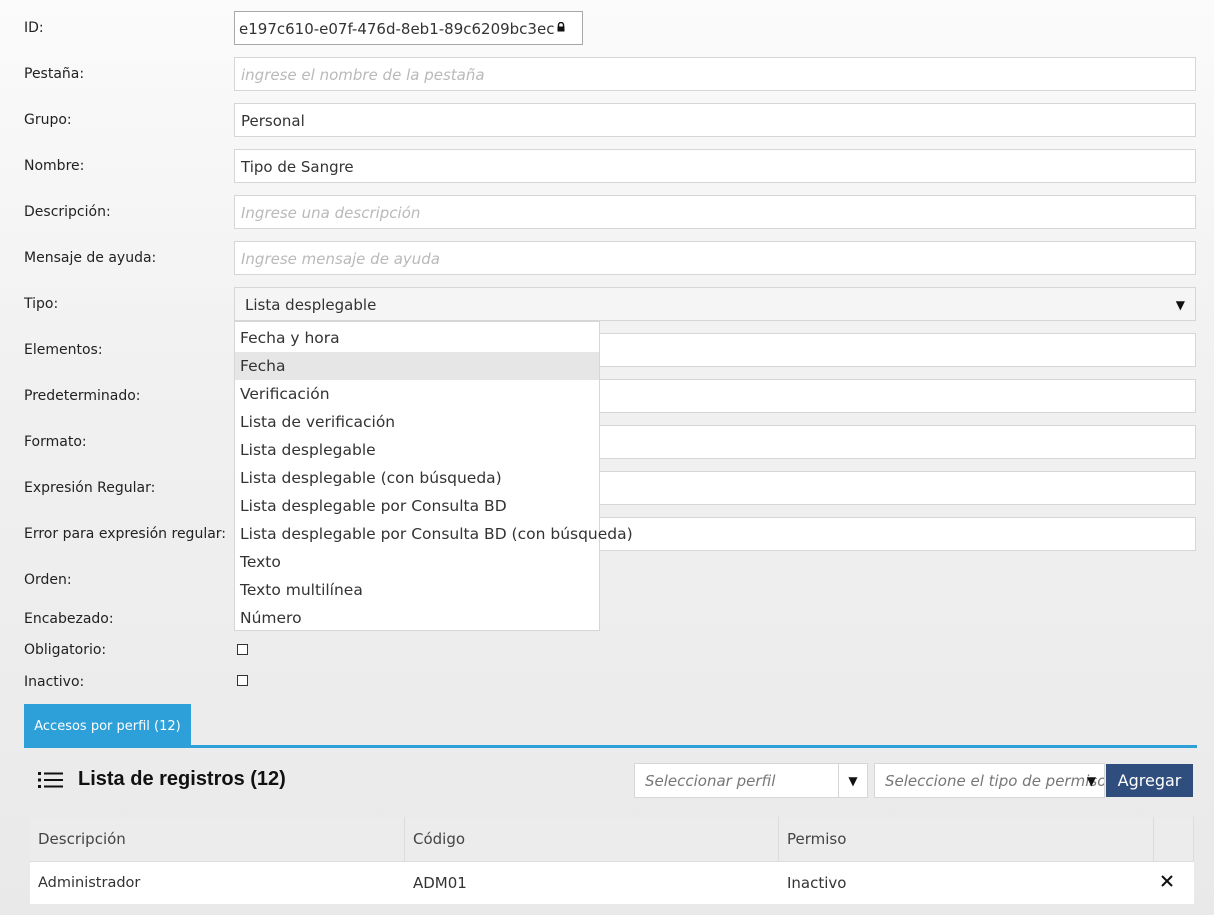  Describe the element at coordinates (715, 258) in the screenshot. I see `mensaje-ayuda-input: Ingrese mensaje de ayuda` at that location.